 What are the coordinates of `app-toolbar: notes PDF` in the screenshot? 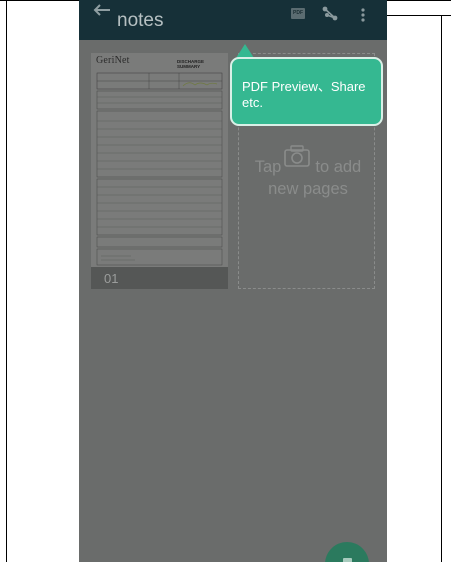 It's located at (233, 20).